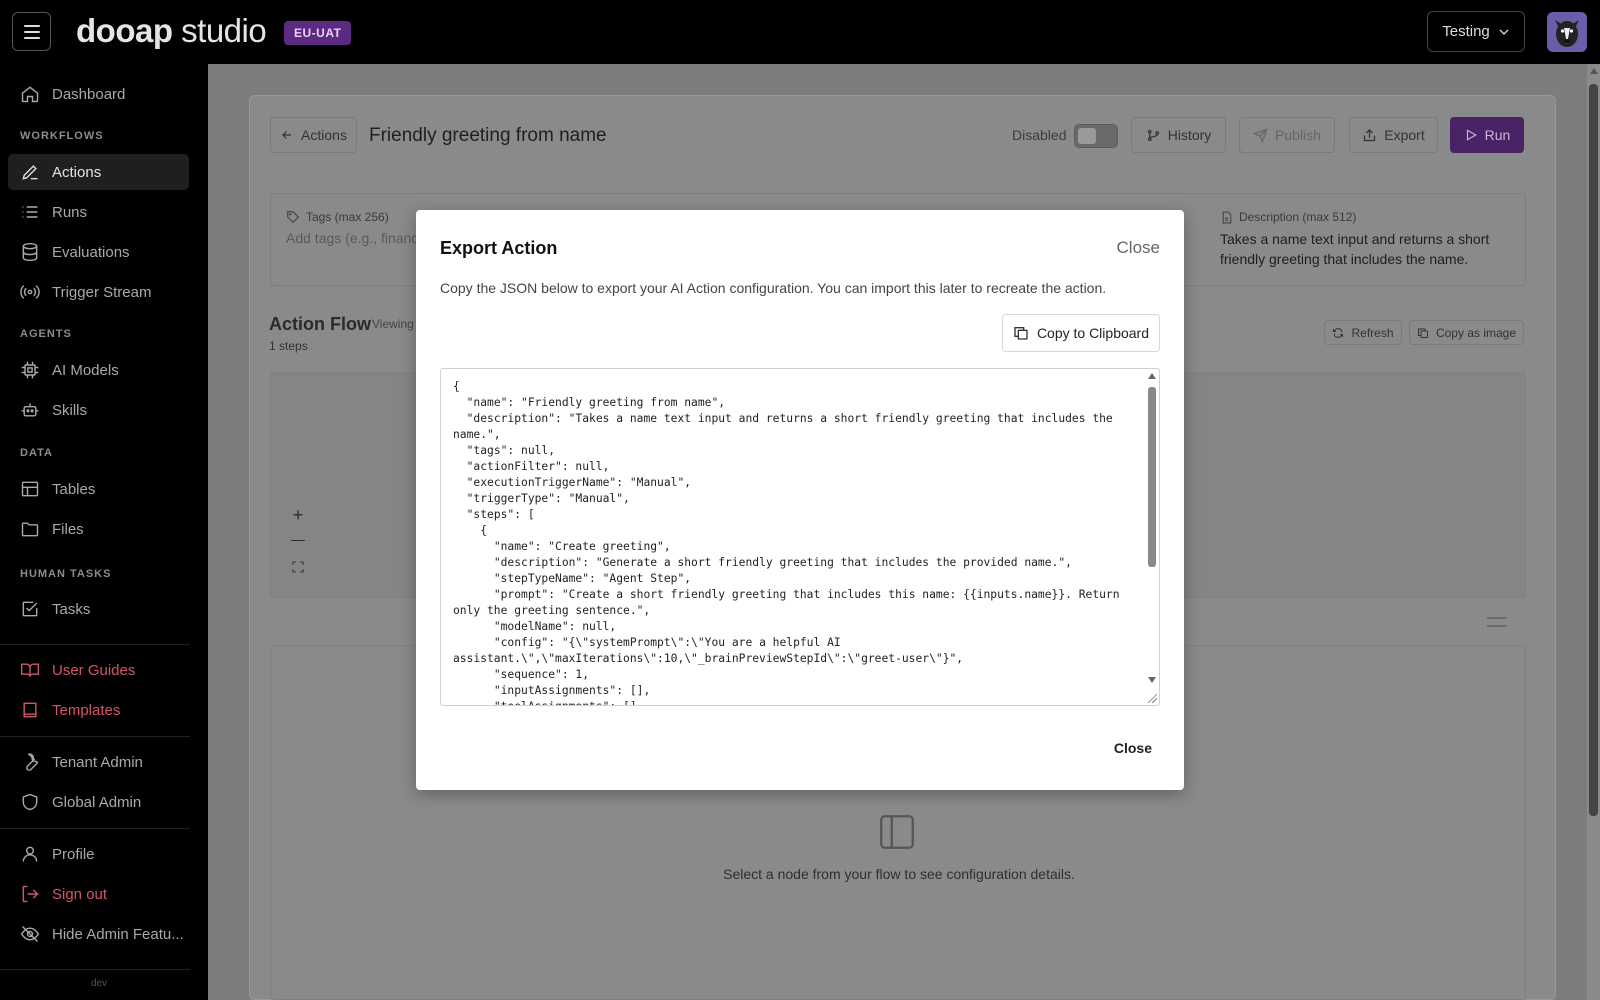 The image size is (1600, 1000). What do you see at coordinates (30, 894) in the screenshot?
I see `logout-icon` at bounding box center [30, 894].